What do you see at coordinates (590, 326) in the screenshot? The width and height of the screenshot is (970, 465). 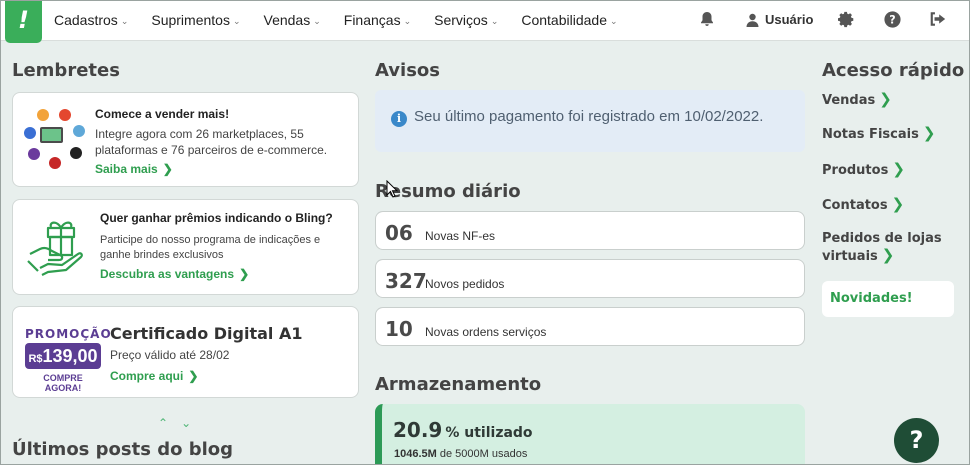 I see `stat-ordens-servico: 10 Novas ordens serviços` at bounding box center [590, 326].